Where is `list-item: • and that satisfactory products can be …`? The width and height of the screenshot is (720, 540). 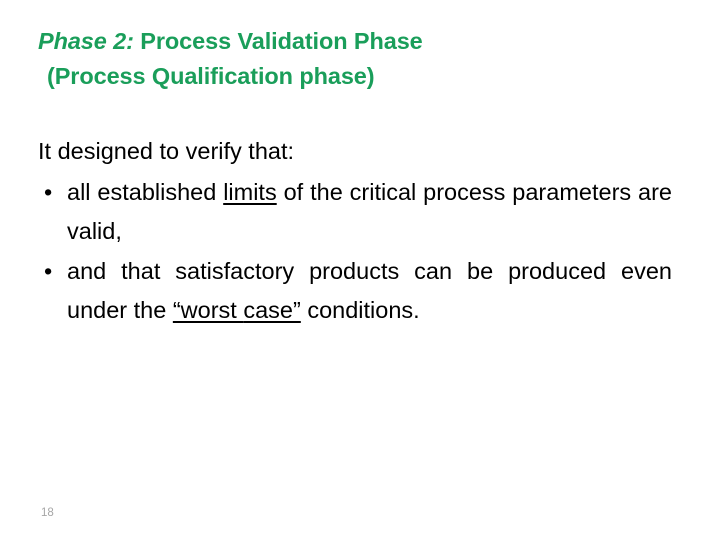
list-item: • and that satisfactory products can be … is located at coordinates (355, 291).